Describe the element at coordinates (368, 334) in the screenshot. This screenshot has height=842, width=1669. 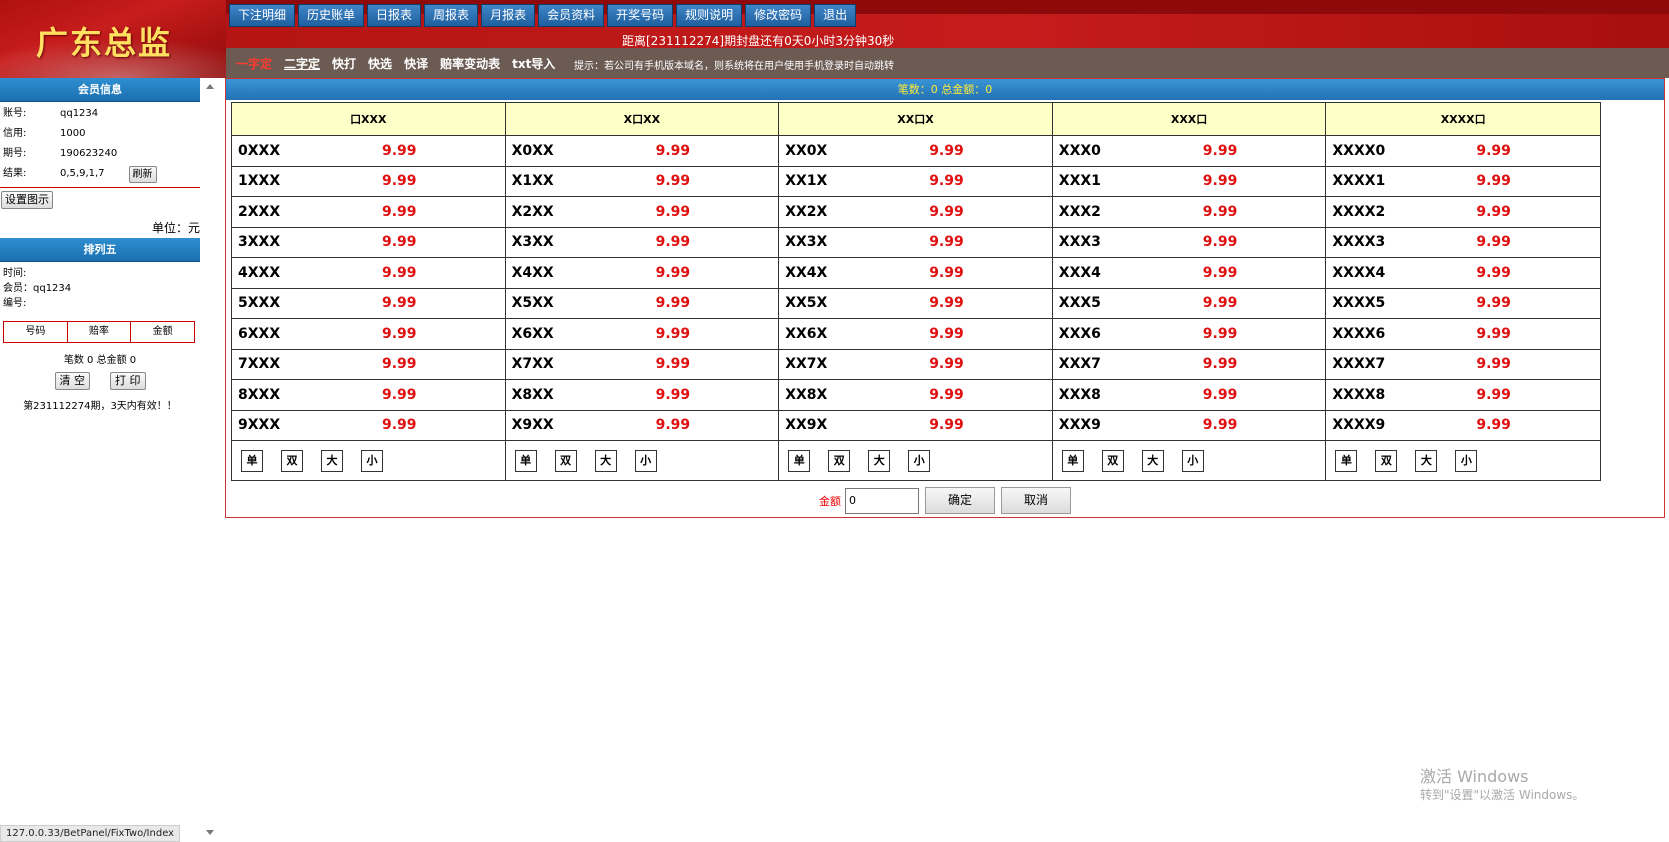
I see `odds-row: 6XXX 9.99` at that location.